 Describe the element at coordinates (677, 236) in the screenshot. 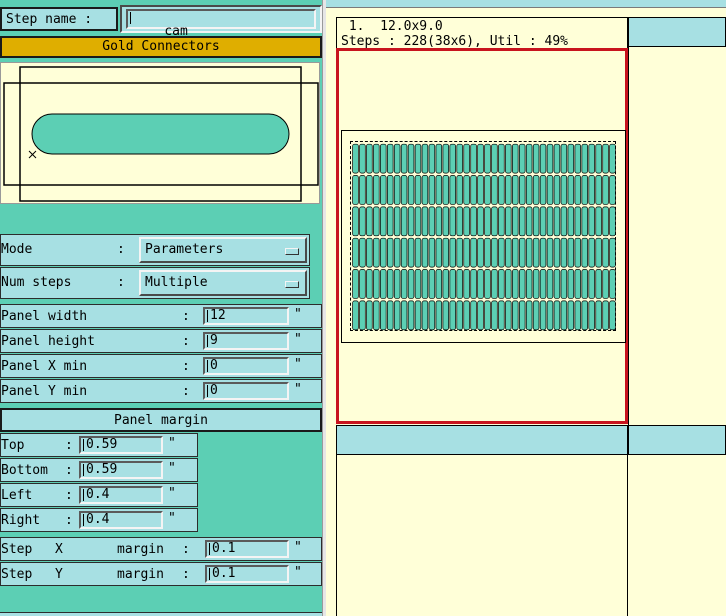

I see `preview-right-column` at that location.